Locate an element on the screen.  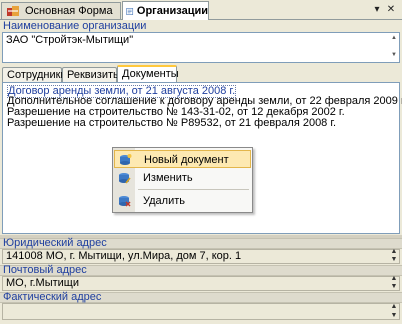
menu-item-edit: Изменить is located at coordinates (182, 178).